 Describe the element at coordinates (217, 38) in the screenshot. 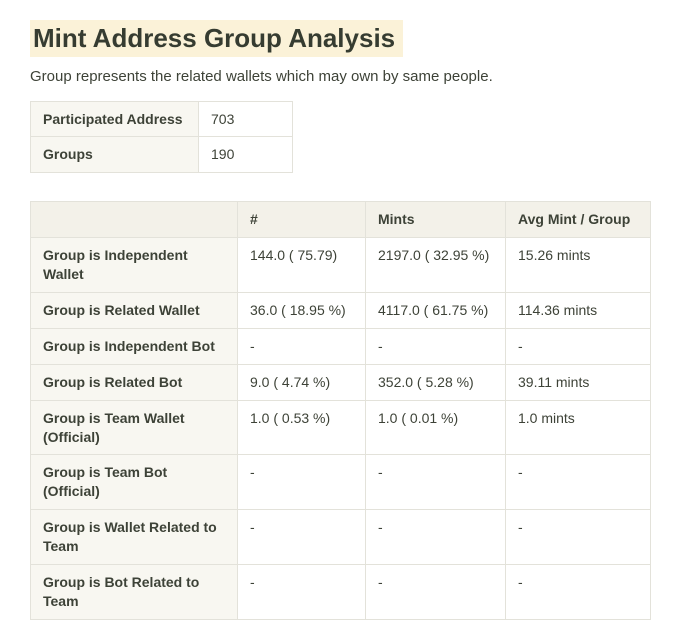

I see `page-title-highlight: Mint Address Group Analysis` at that location.